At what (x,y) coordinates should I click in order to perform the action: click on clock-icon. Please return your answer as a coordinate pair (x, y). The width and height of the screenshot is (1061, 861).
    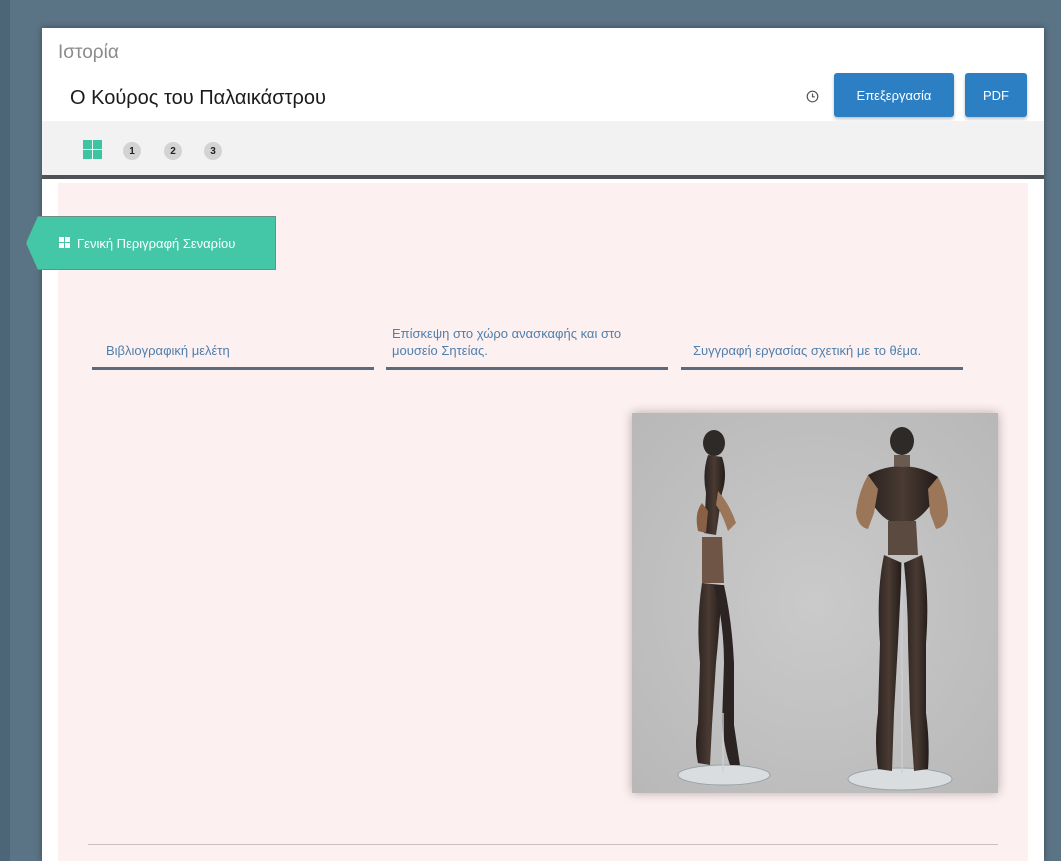
    Looking at the image, I should click on (812, 96).